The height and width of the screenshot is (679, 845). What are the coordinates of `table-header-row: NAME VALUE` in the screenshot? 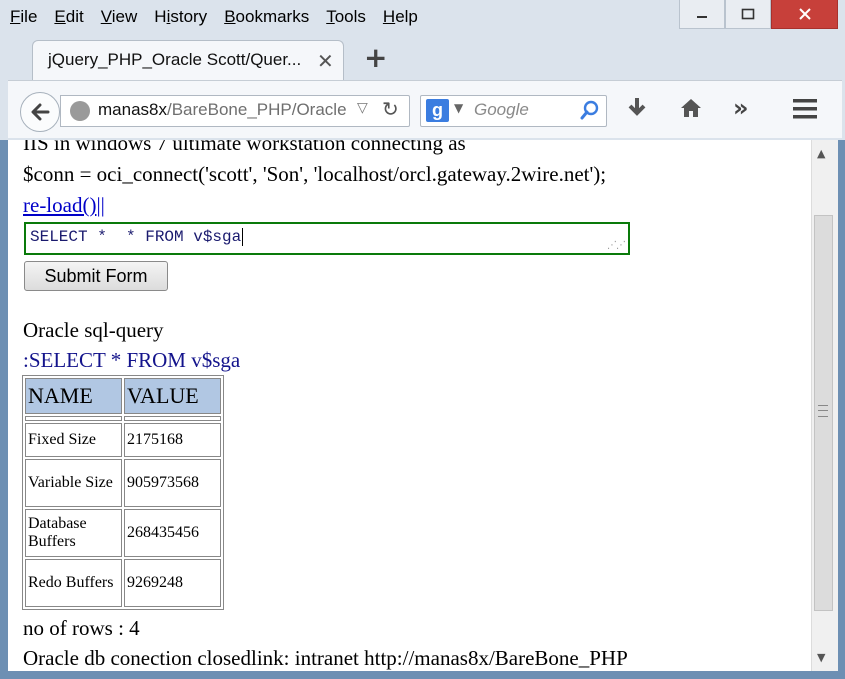 It's located at (123, 396).